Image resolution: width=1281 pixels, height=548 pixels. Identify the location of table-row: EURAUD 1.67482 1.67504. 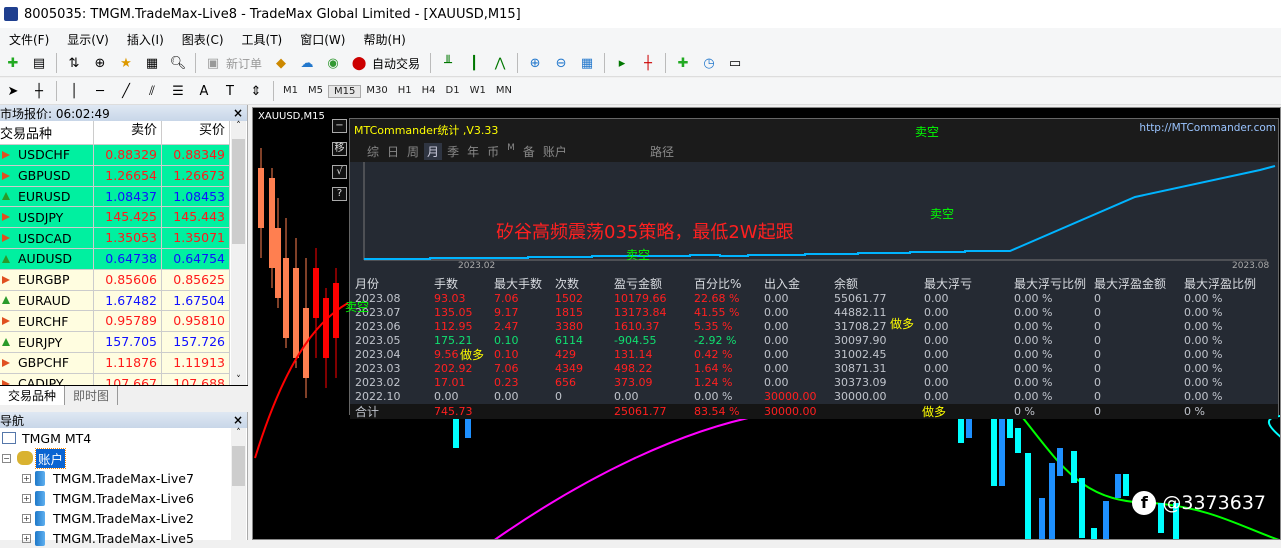
(115, 301).